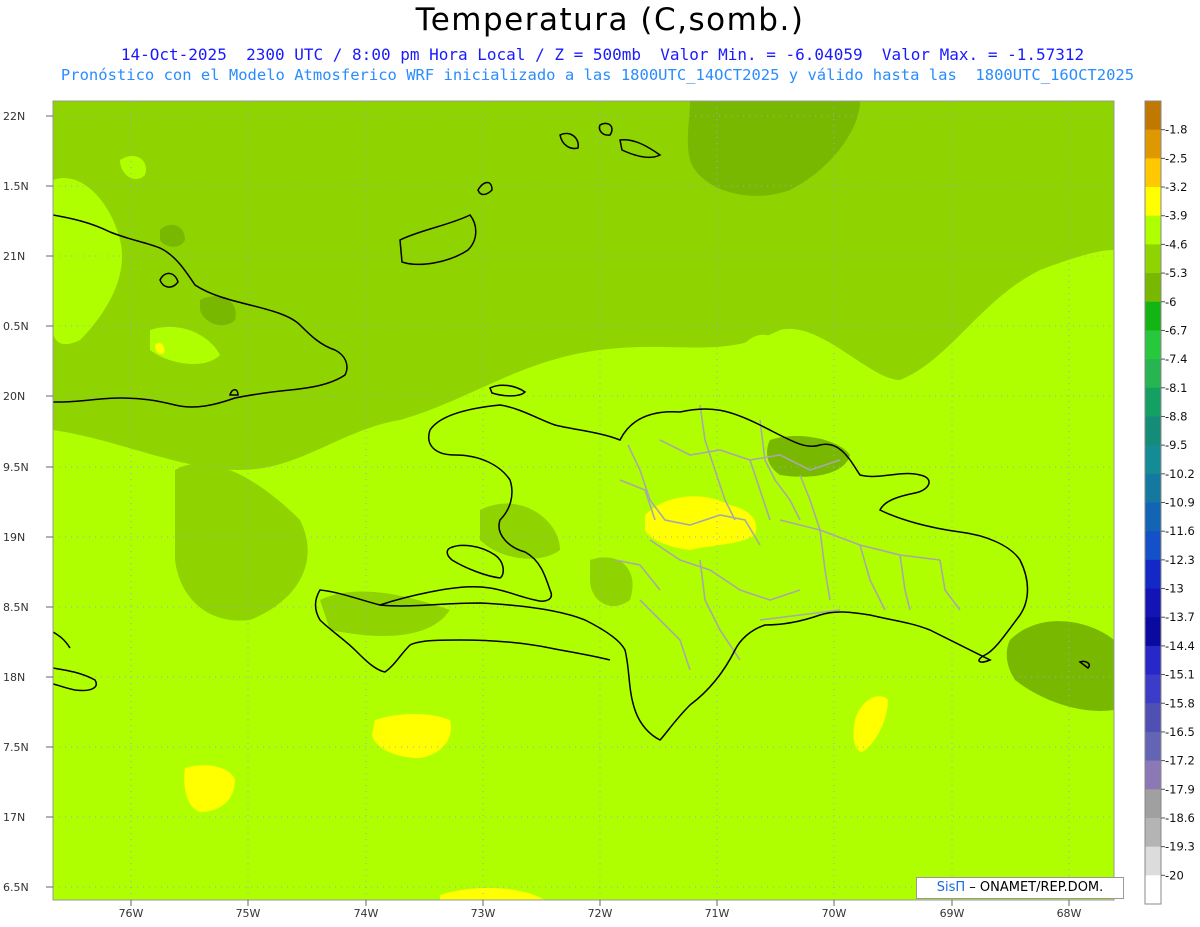  I want to click on colorbar-label: -5.3, so click(1176, 273).